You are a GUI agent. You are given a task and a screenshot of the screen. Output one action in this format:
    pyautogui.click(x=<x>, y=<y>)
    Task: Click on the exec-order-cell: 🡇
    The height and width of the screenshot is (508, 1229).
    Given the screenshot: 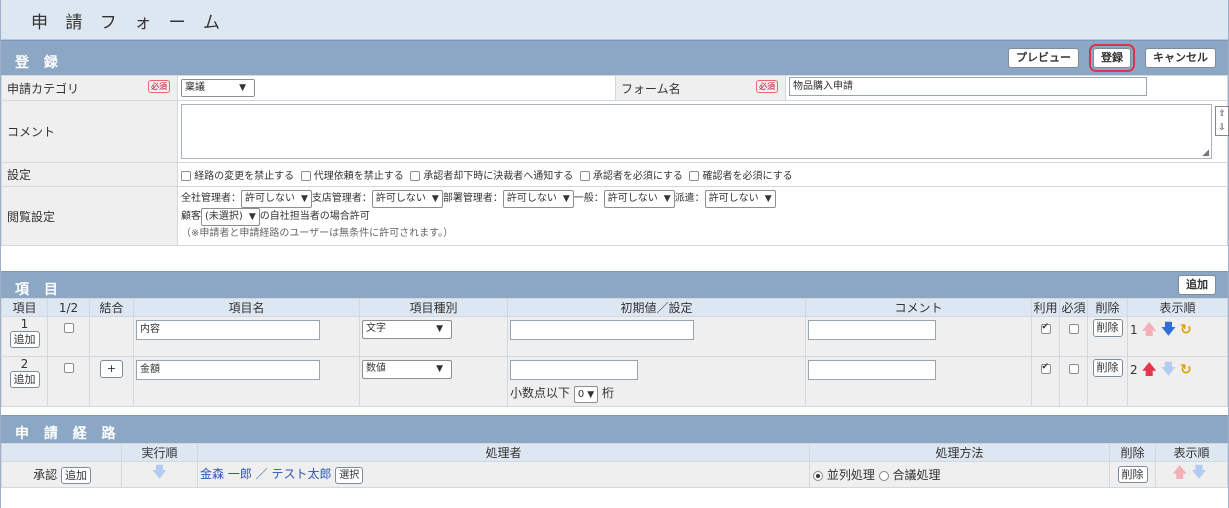 What is the action you would take?
    pyautogui.click(x=159, y=474)
    